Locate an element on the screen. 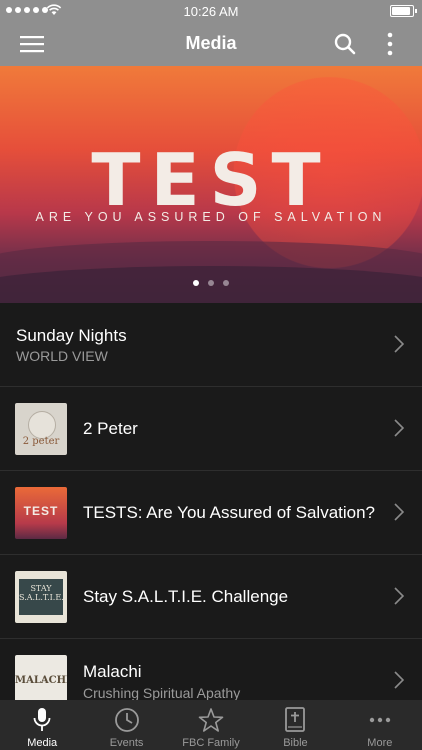 This screenshot has height=750, width=422. list-item-title: Malachi is located at coordinates (112, 671).